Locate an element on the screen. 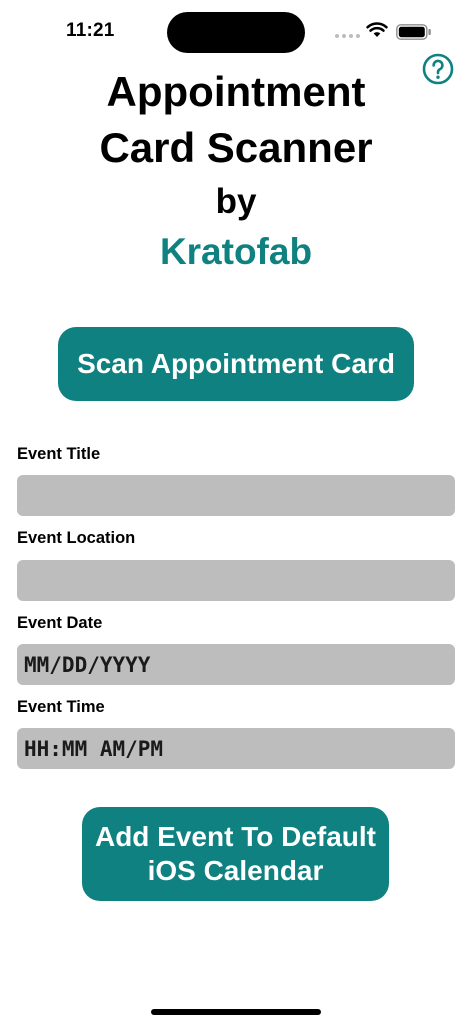  event-time-label: Event Time is located at coordinates (61, 707).